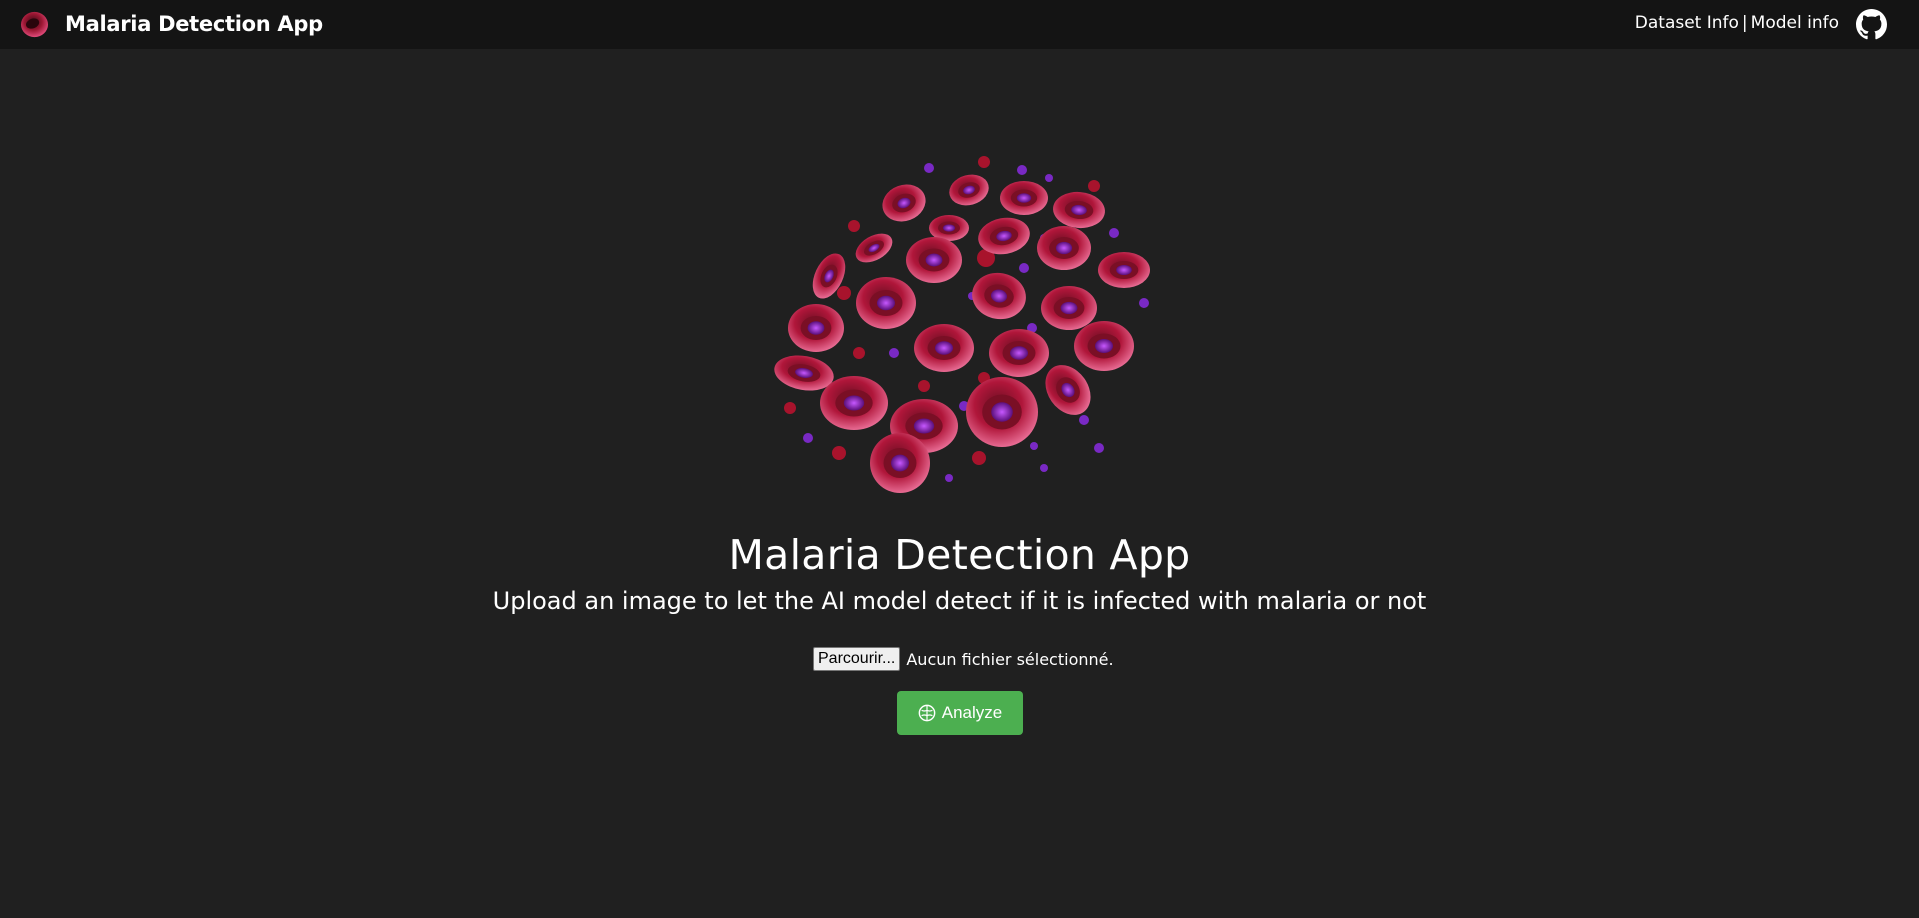  I want to click on github-icon, so click(1871, 24).